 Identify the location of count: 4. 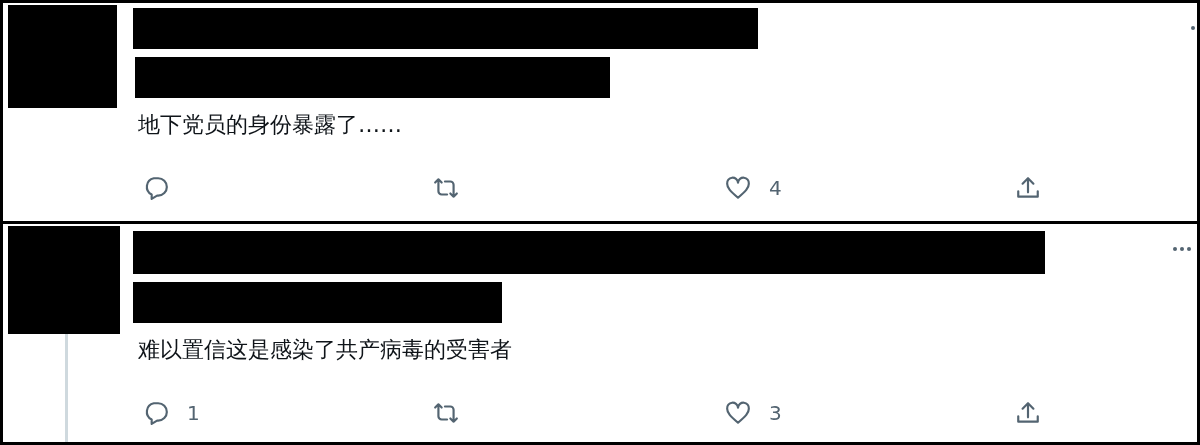
(775, 188).